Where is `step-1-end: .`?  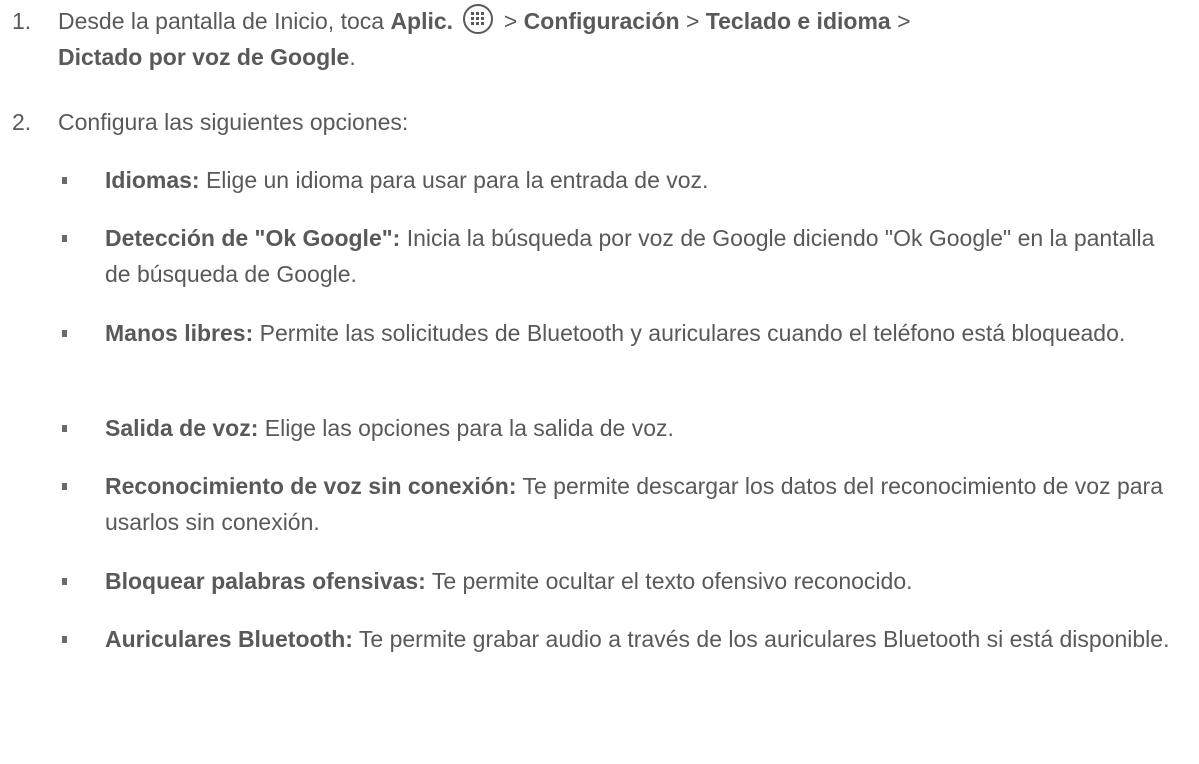
step-1-end: . is located at coordinates (352, 57).